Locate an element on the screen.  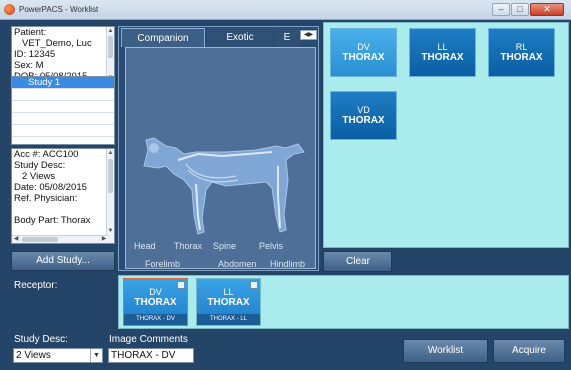
thumbnail-caption: THORAX - DV is located at coordinates (155, 319).